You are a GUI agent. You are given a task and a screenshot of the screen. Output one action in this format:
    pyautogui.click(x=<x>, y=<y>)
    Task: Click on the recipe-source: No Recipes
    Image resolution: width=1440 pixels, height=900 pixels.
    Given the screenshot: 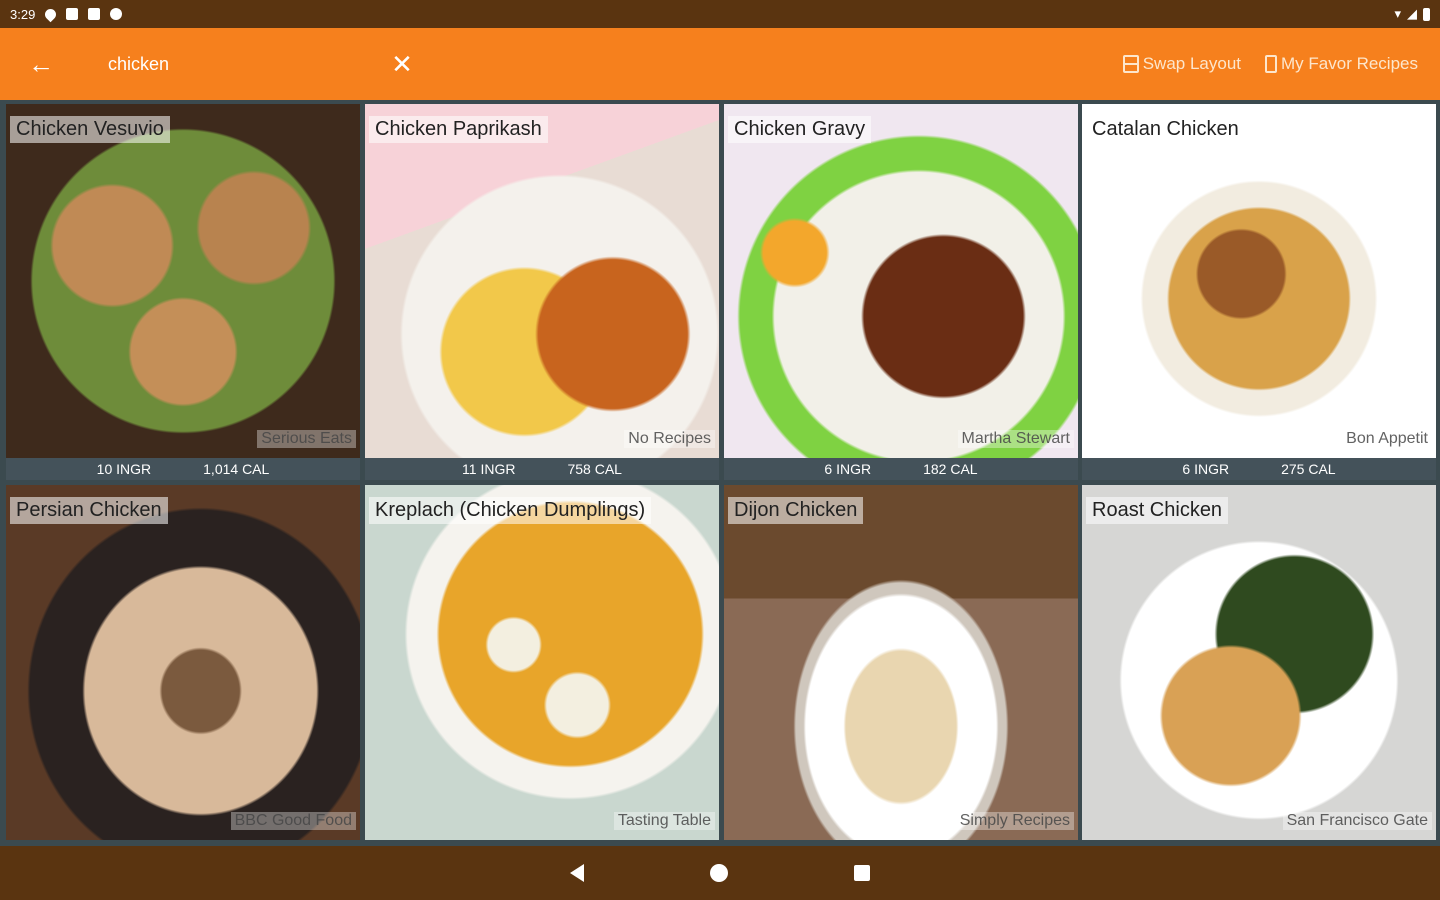 What is the action you would take?
    pyautogui.click(x=669, y=439)
    